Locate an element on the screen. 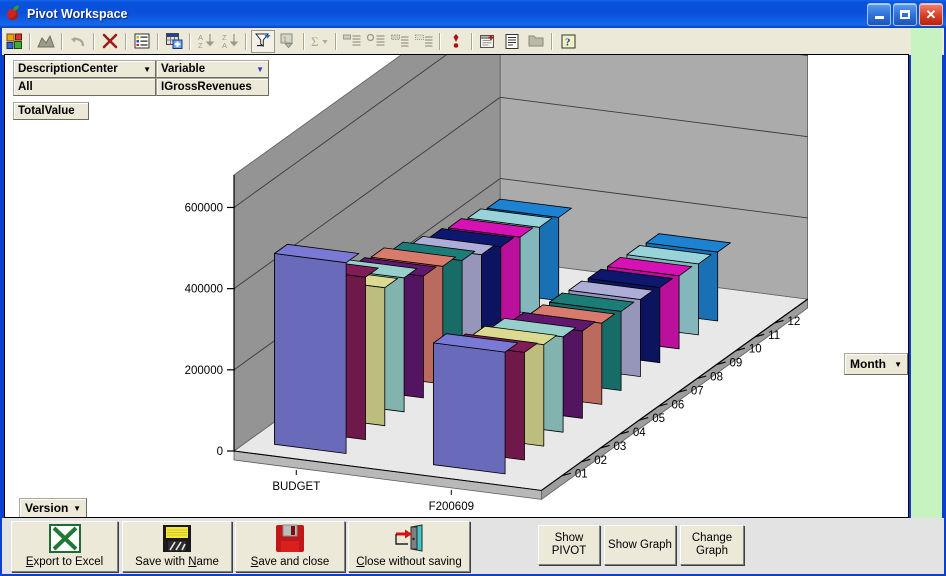 The width and height of the screenshot is (946, 576). properties-icon is located at coordinates (512, 41).